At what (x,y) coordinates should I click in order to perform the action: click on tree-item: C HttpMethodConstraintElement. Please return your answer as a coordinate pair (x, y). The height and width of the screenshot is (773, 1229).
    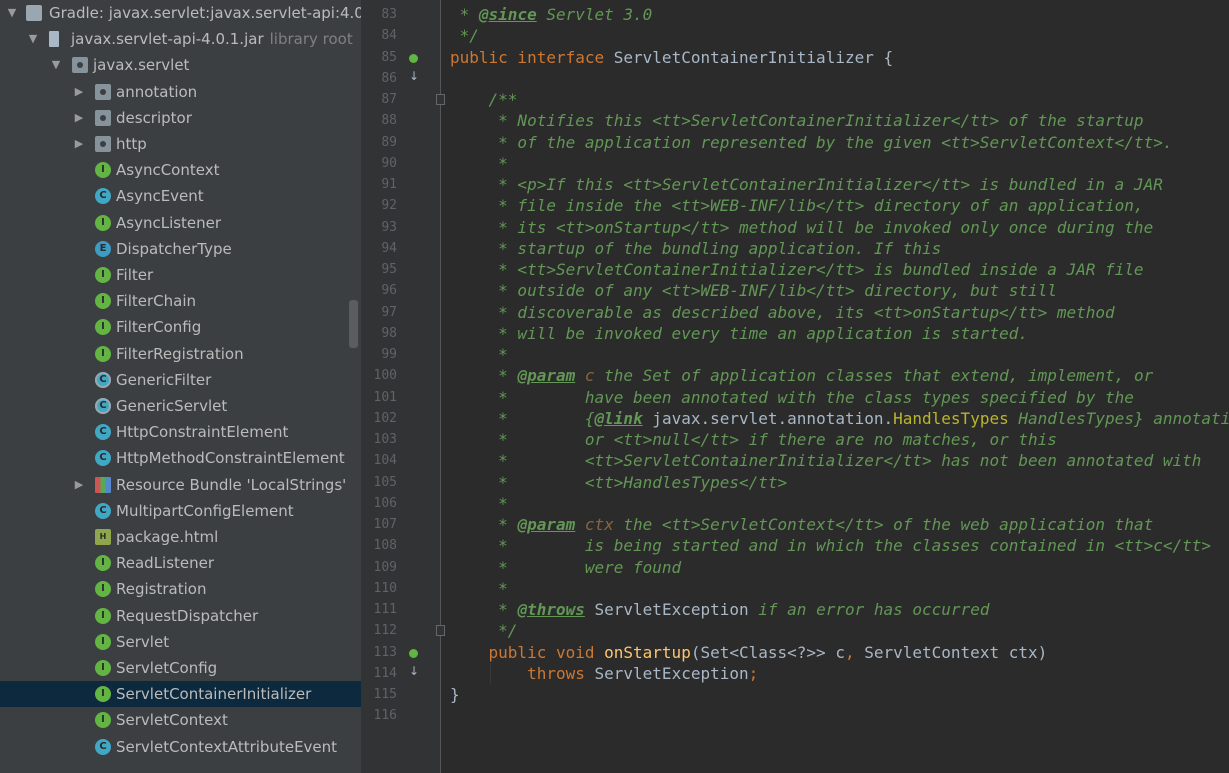
    Looking at the image, I should click on (180, 458).